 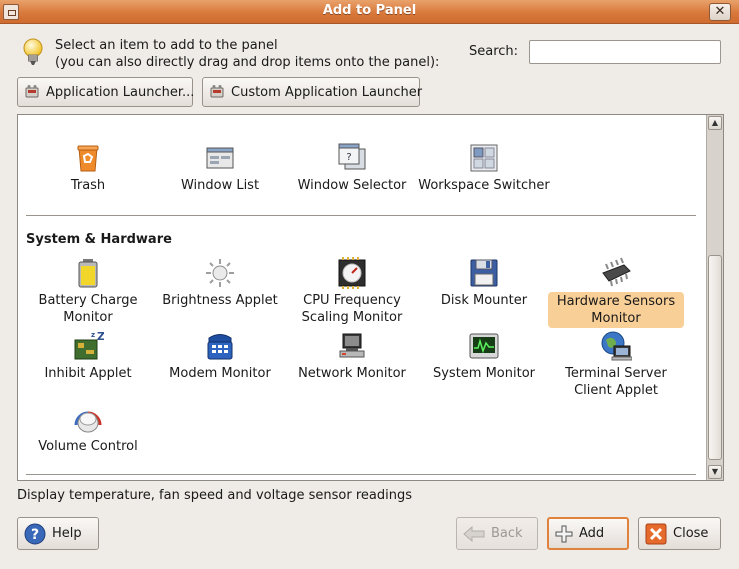 I want to click on inhibit-icon: Z z, so click(x=89, y=345).